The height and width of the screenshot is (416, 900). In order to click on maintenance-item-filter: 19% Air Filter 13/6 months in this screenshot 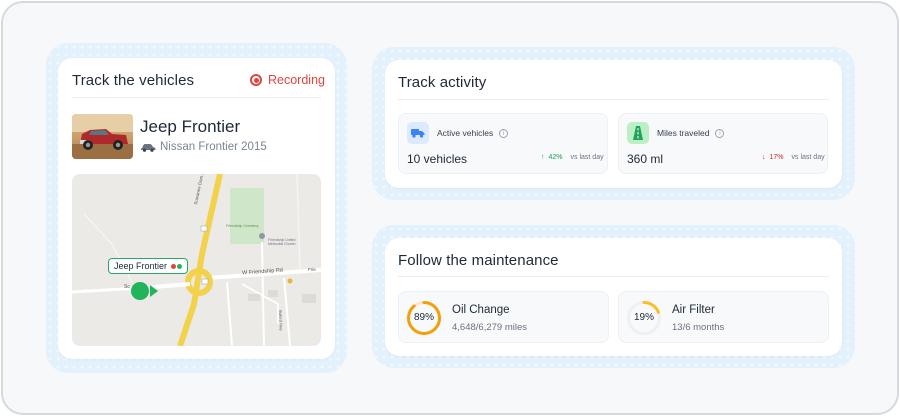, I will do `click(723, 317)`.